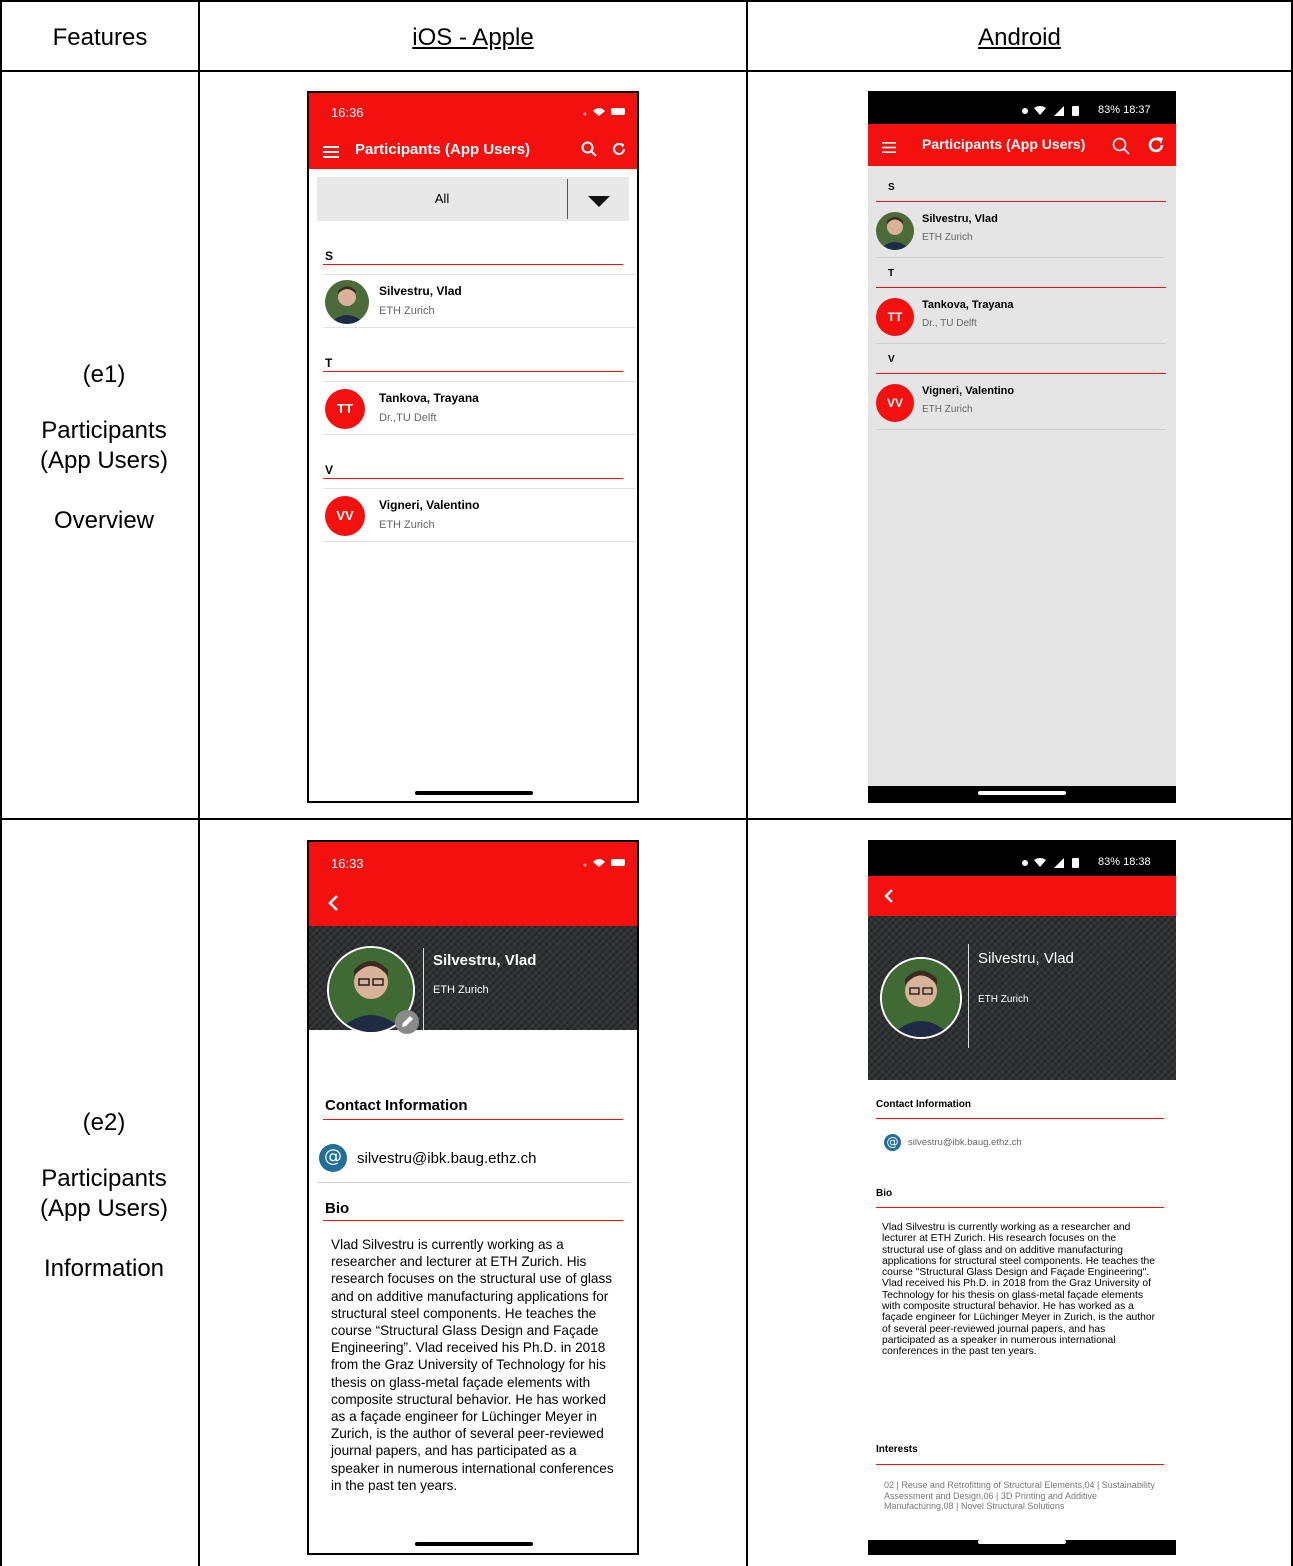 Image resolution: width=1293 pixels, height=1566 pixels. I want to click on header-android: Android, so click(1019, 37).